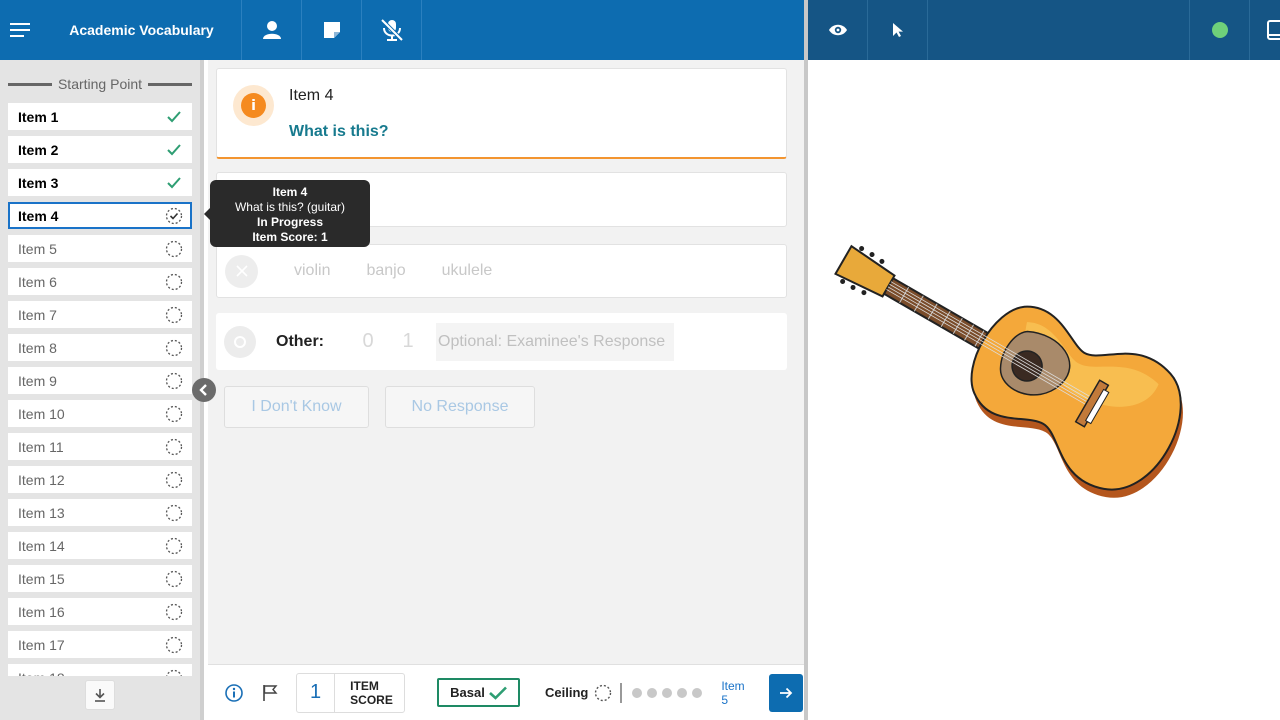 The width and height of the screenshot is (1280, 720). I want to click on item-score-label-line2: SCORE, so click(371, 699).